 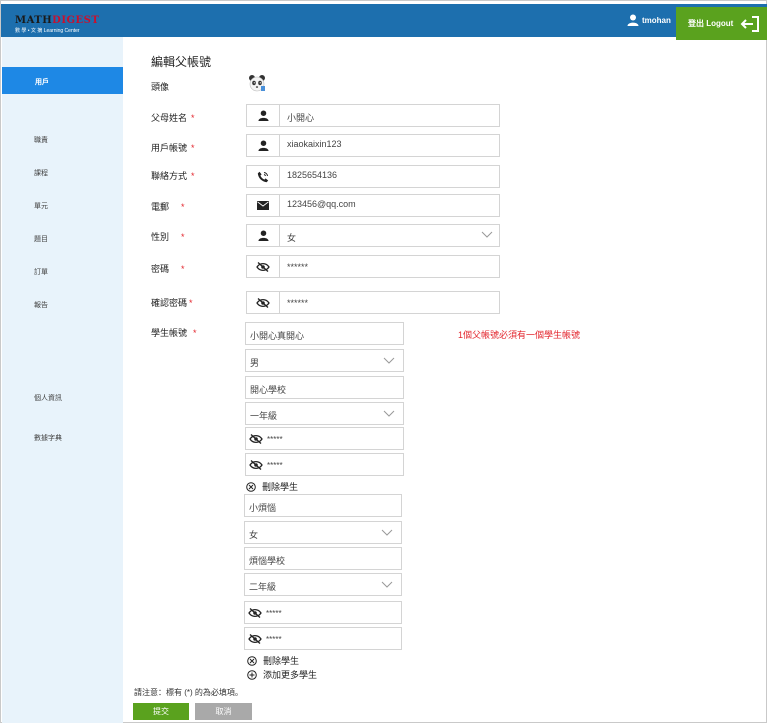 What do you see at coordinates (173, 175) in the screenshot?
I see `phone-label: 聯絡方式 *` at bounding box center [173, 175].